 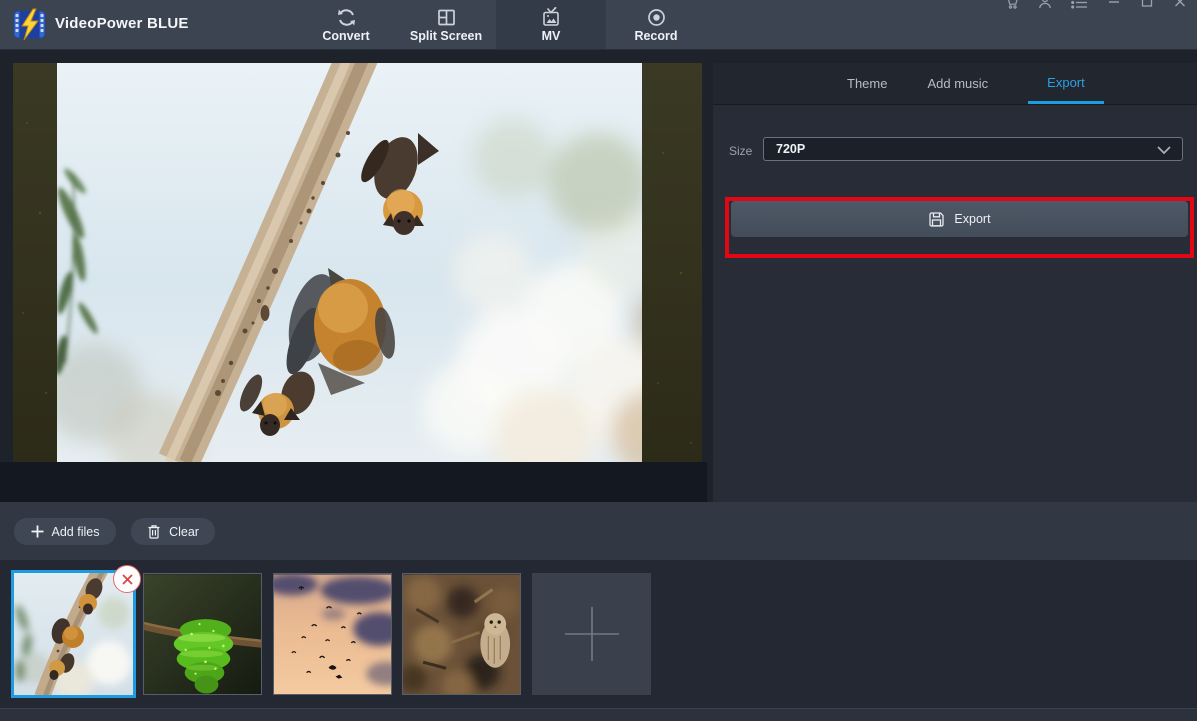 What do you see at coordinates (75, 531) in the screenshot?
I see `add-files-label: Add files` at bounding box center [75, 531].